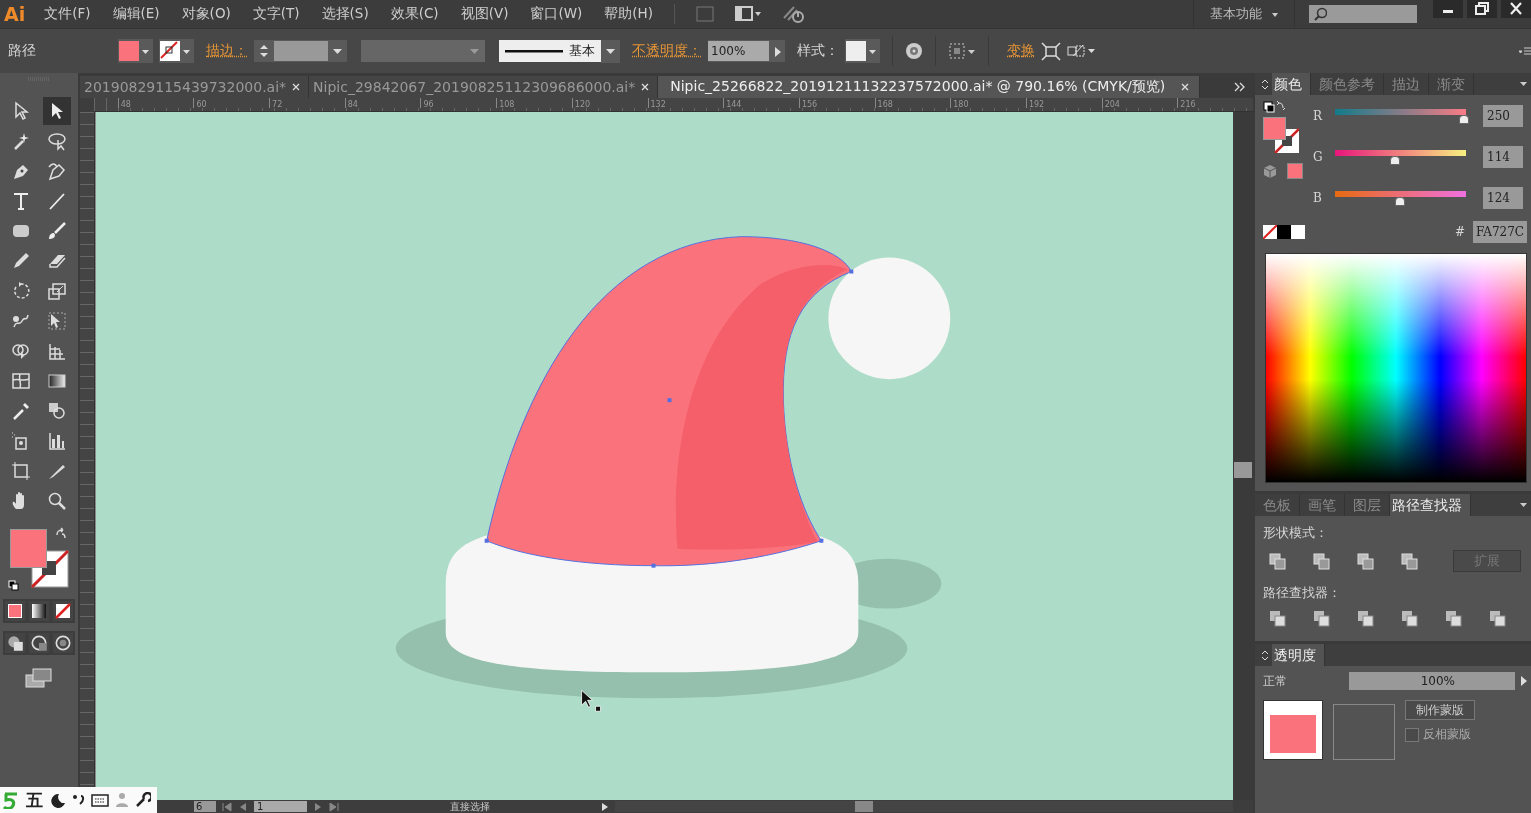 Image resolution: width=1531 pixels, height=813 pixels. What do you see at coordinates (63, 611) in the screenshot?
I see `none-mode-icon` at bounding box center [63, 611].